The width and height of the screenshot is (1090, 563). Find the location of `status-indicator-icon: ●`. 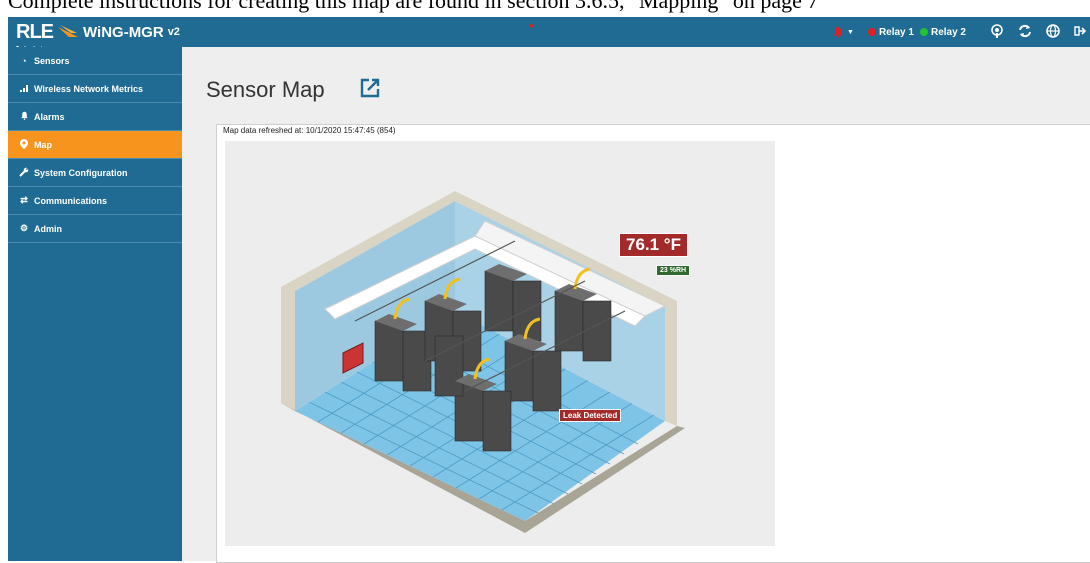

status-indicator-icon: ● is located at coordinates (531, 25).